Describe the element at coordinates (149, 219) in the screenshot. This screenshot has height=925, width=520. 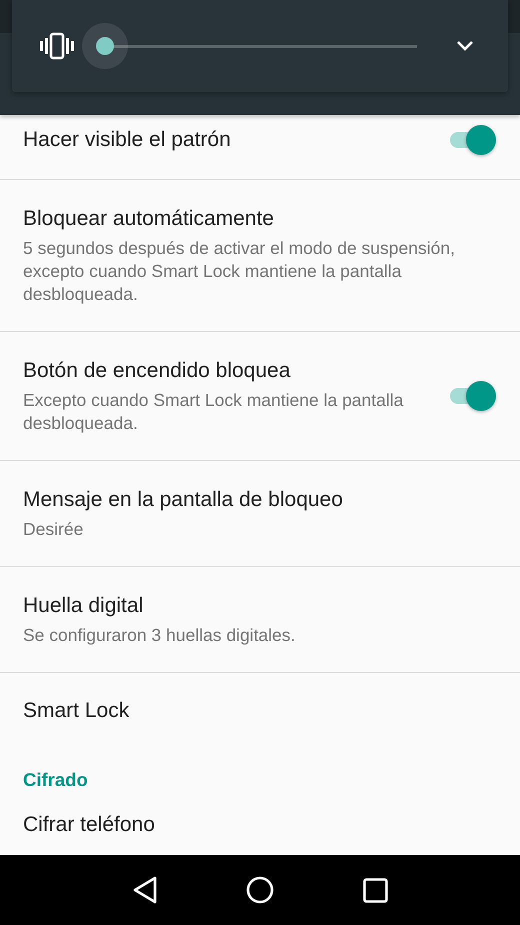
I see `setting-title: Bloquear automáticamente` at that location.